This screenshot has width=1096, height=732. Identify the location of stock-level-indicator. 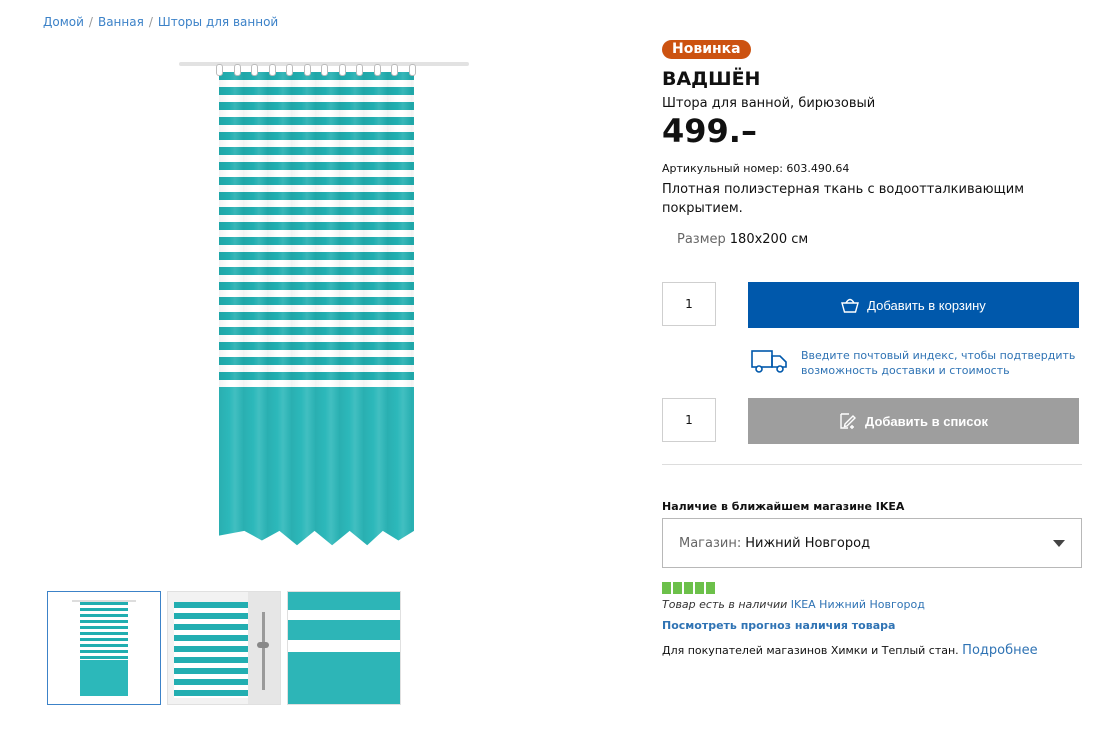
(688, 588).